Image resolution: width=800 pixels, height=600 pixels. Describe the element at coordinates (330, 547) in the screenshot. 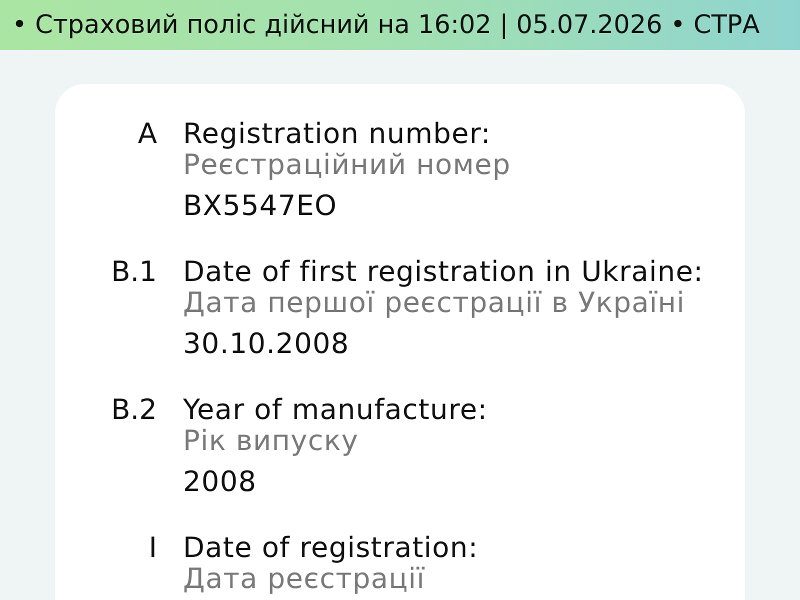

I see `field-label: Date of registration:` at that location.